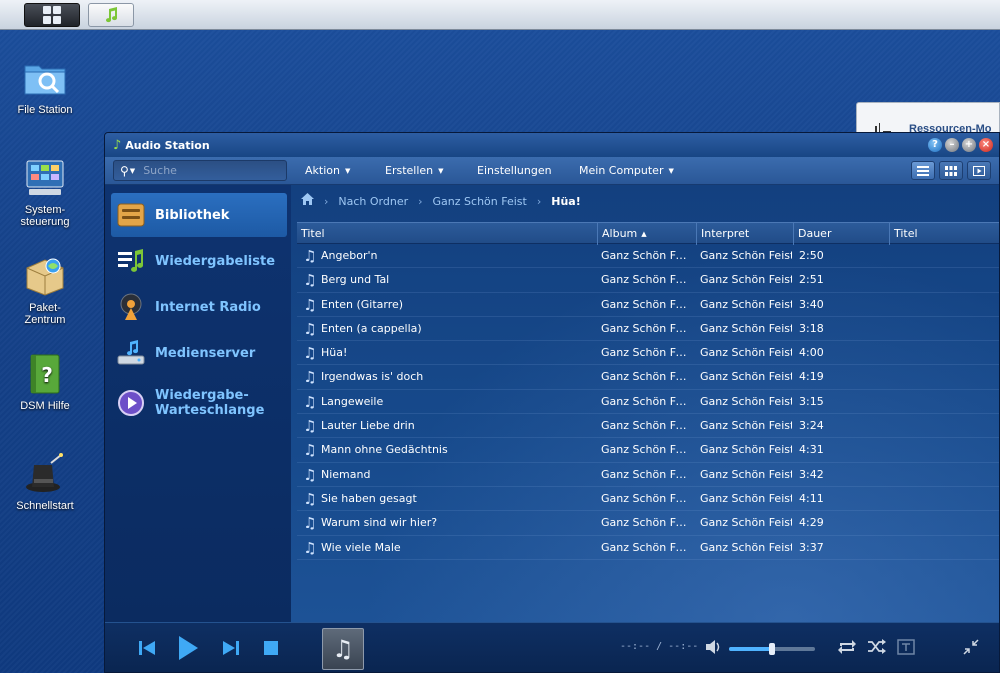 Image resolution: width=1000 pixels, height=673 pixels. Describe the element at coordinates (847, 648) in the screenshot. I see `repeat-button` at that location.